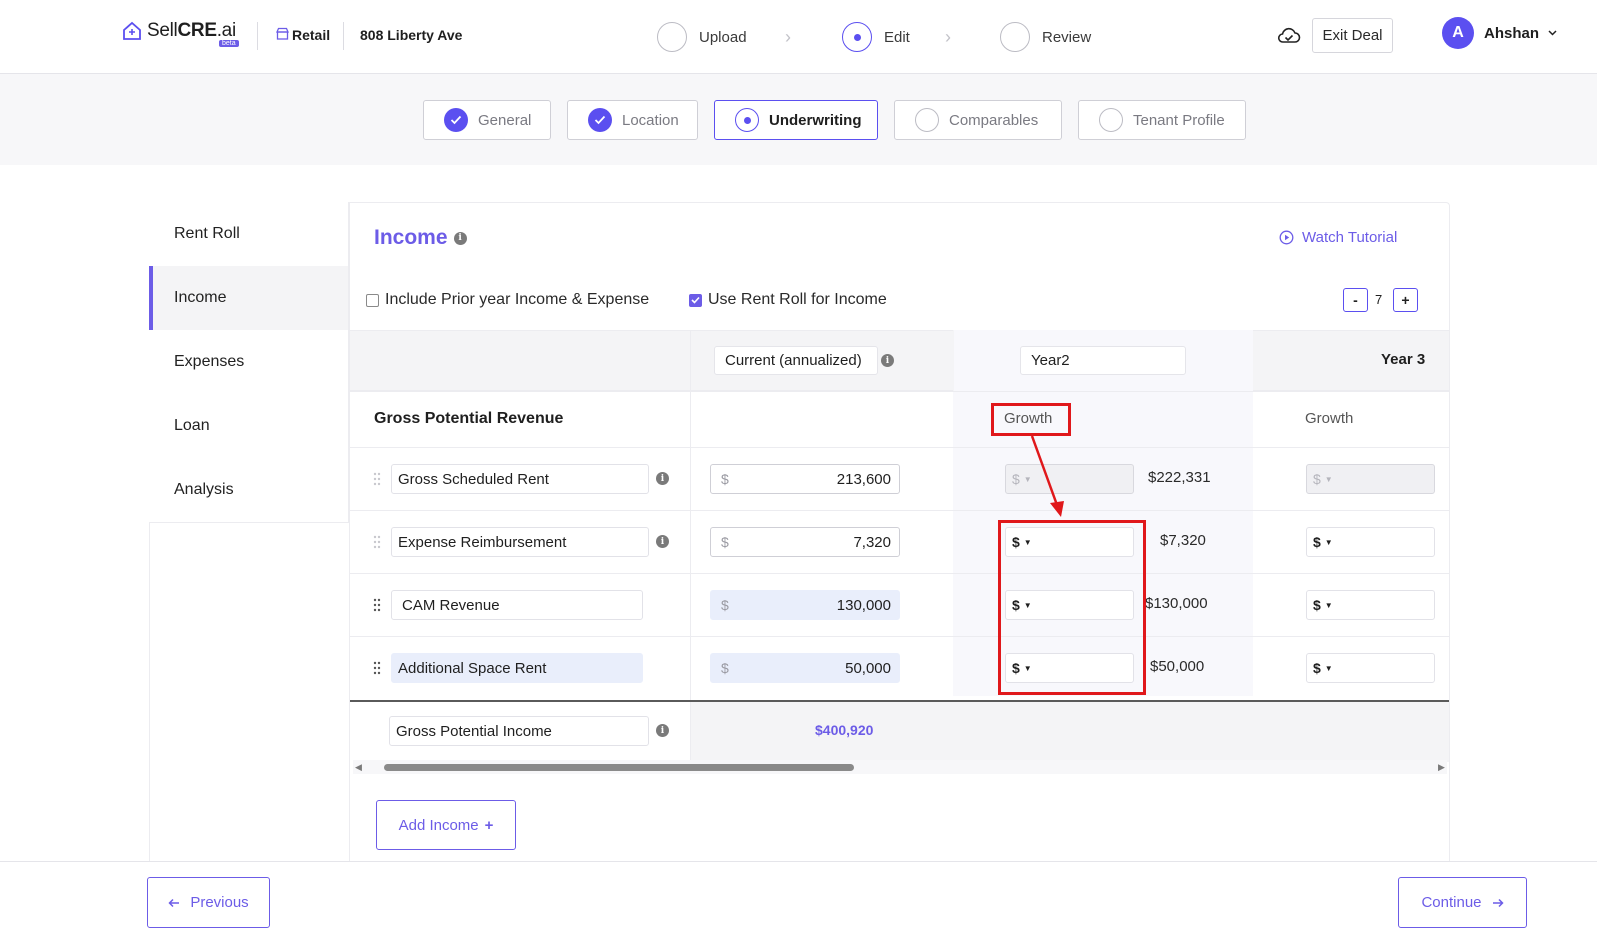  I want to click on current-column-header: Current (annualized), so click(796, 360).